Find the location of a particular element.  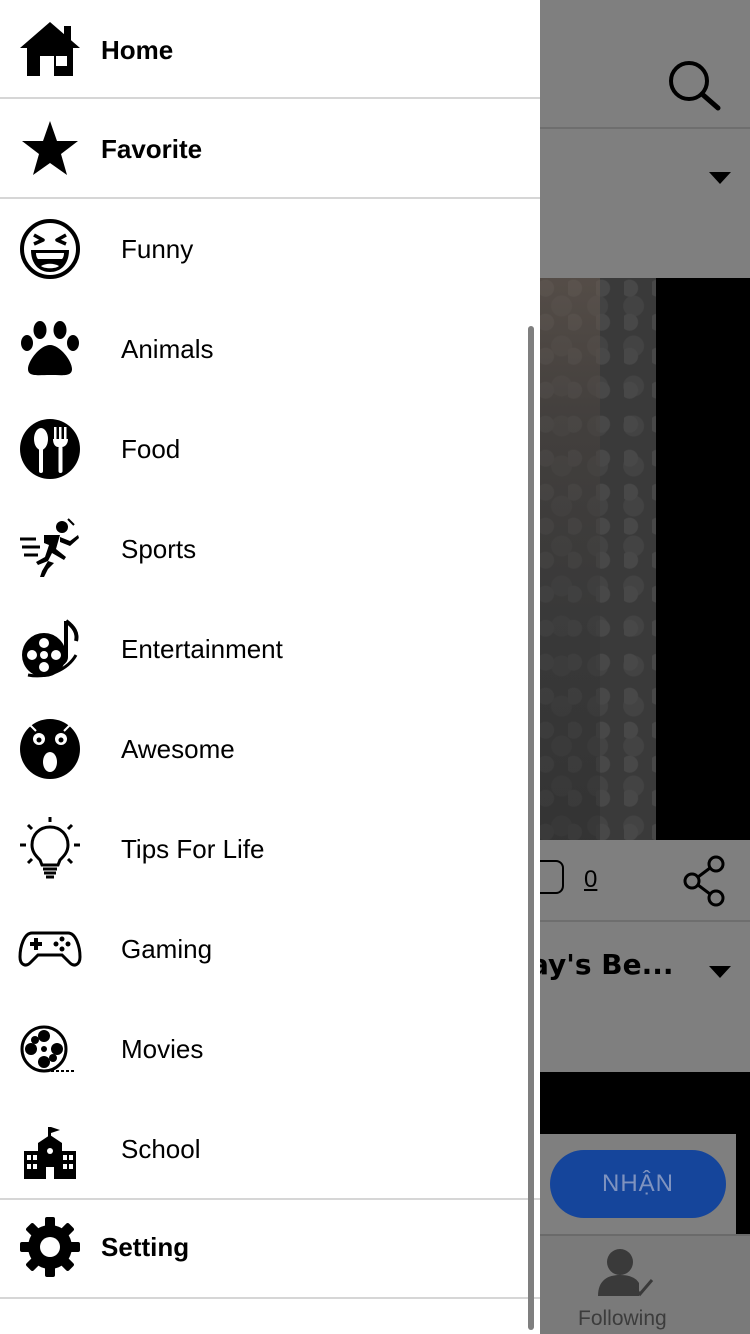

drawer-item-entertainment: Entertainment is located at coordinates (270, 649).